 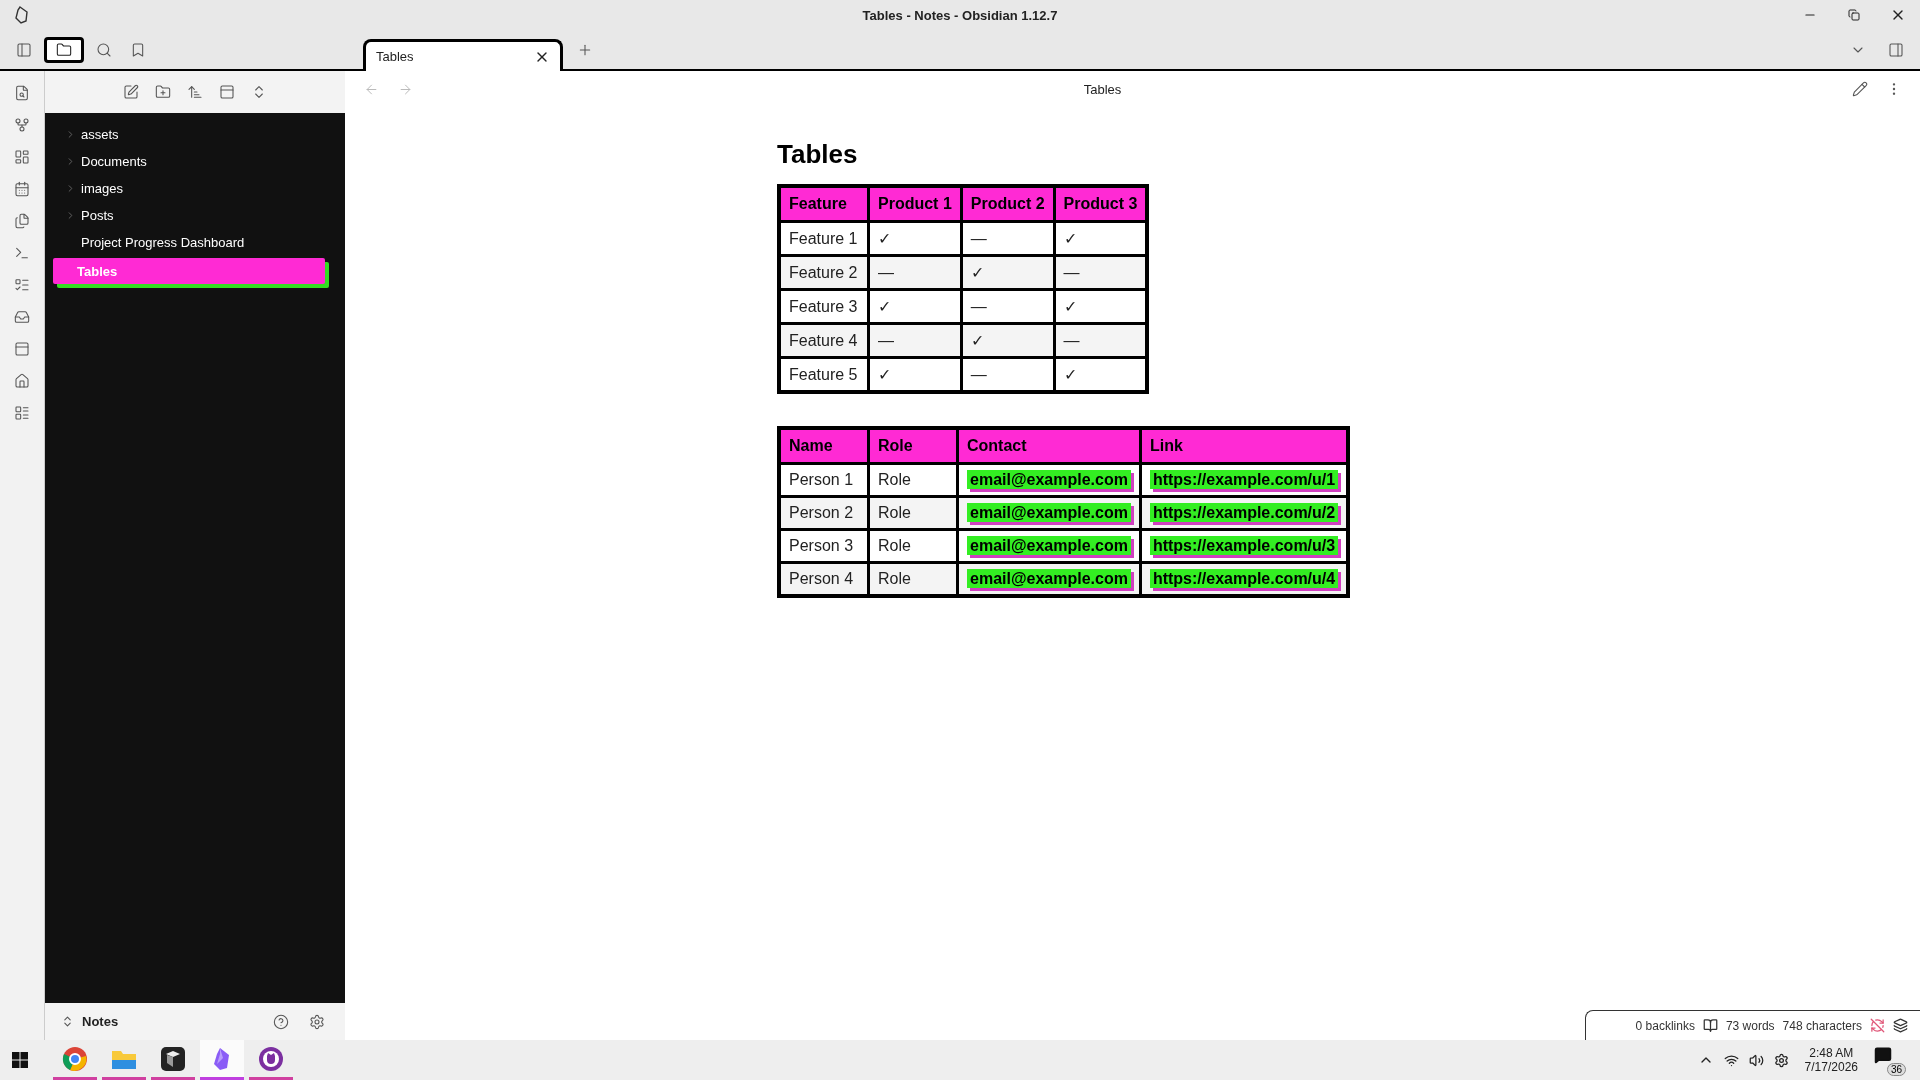 What do you see at coordinates (173, 1058) in the screenshot?
I see `cube-icon` at bounding box center [173, 1058].